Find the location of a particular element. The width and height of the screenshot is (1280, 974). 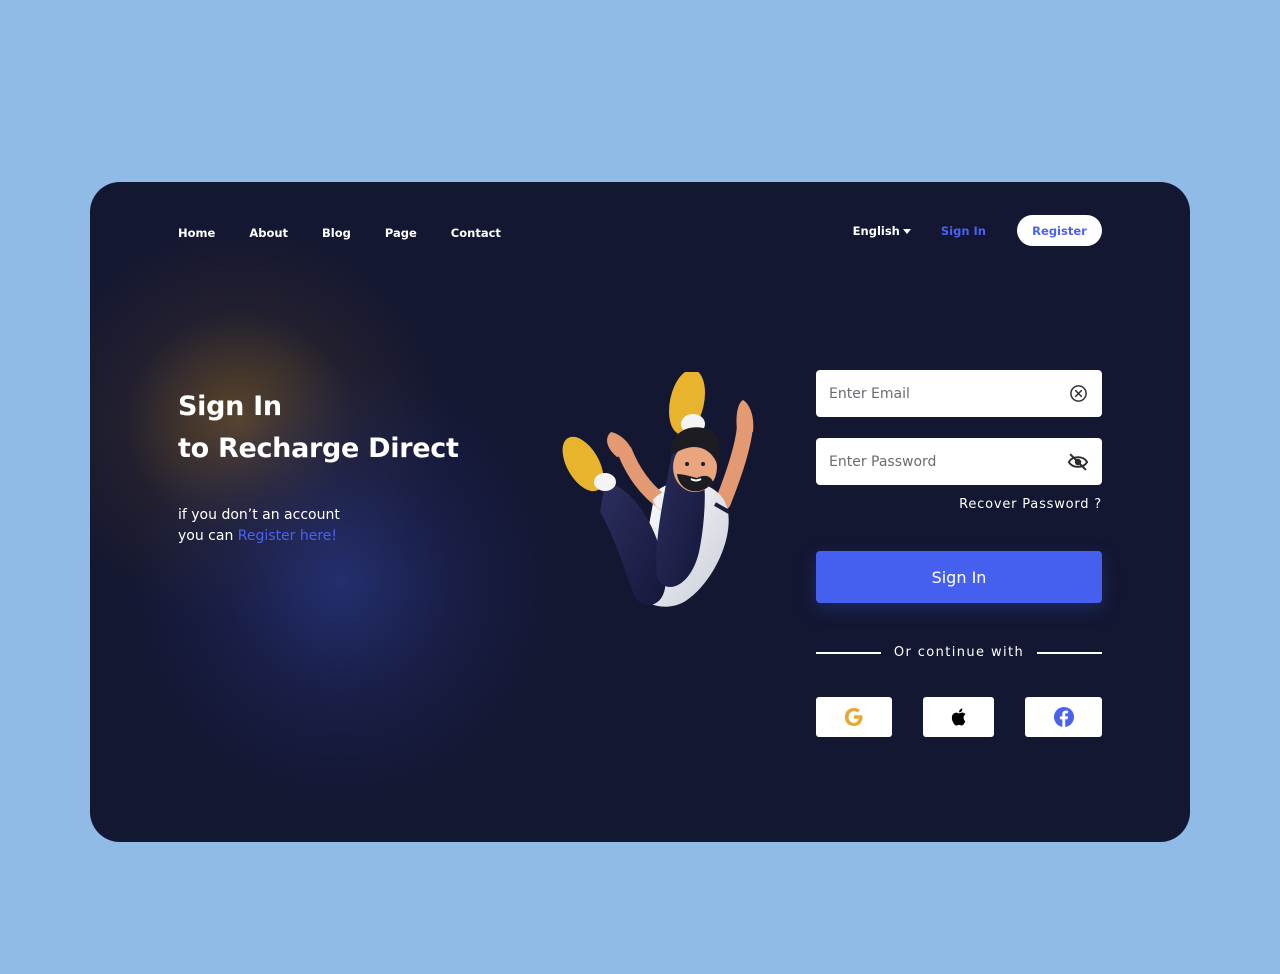

subtitle-line-2: you can Register here! is located at coordinates (259, 536).